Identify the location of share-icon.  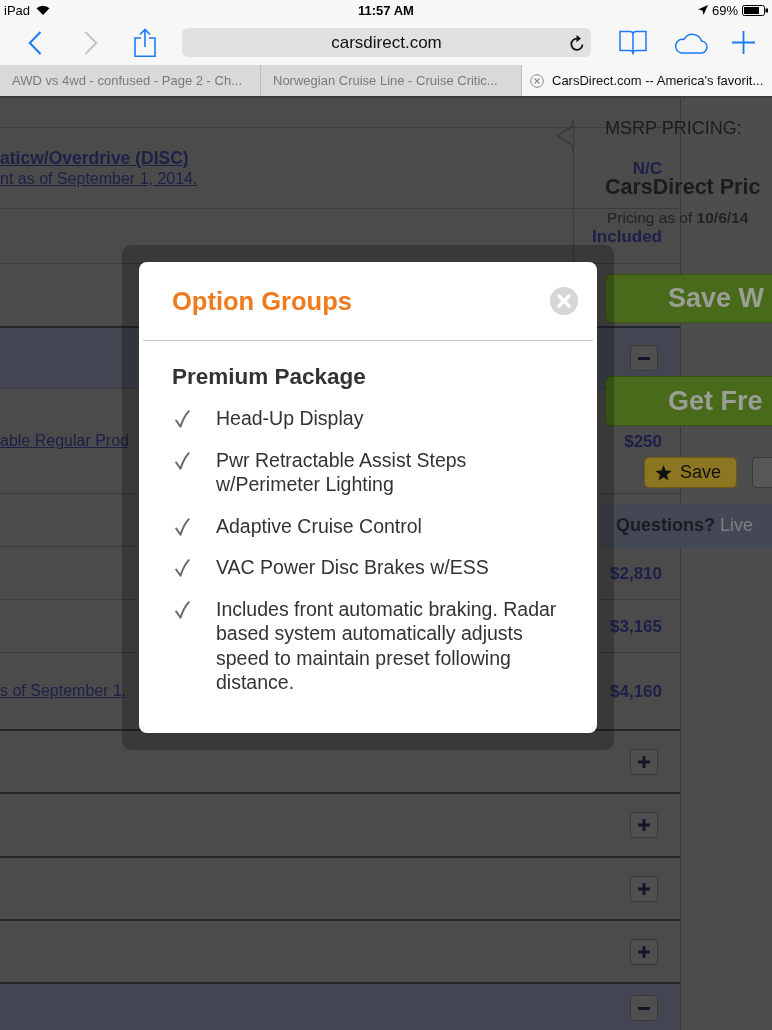
(145, 42).